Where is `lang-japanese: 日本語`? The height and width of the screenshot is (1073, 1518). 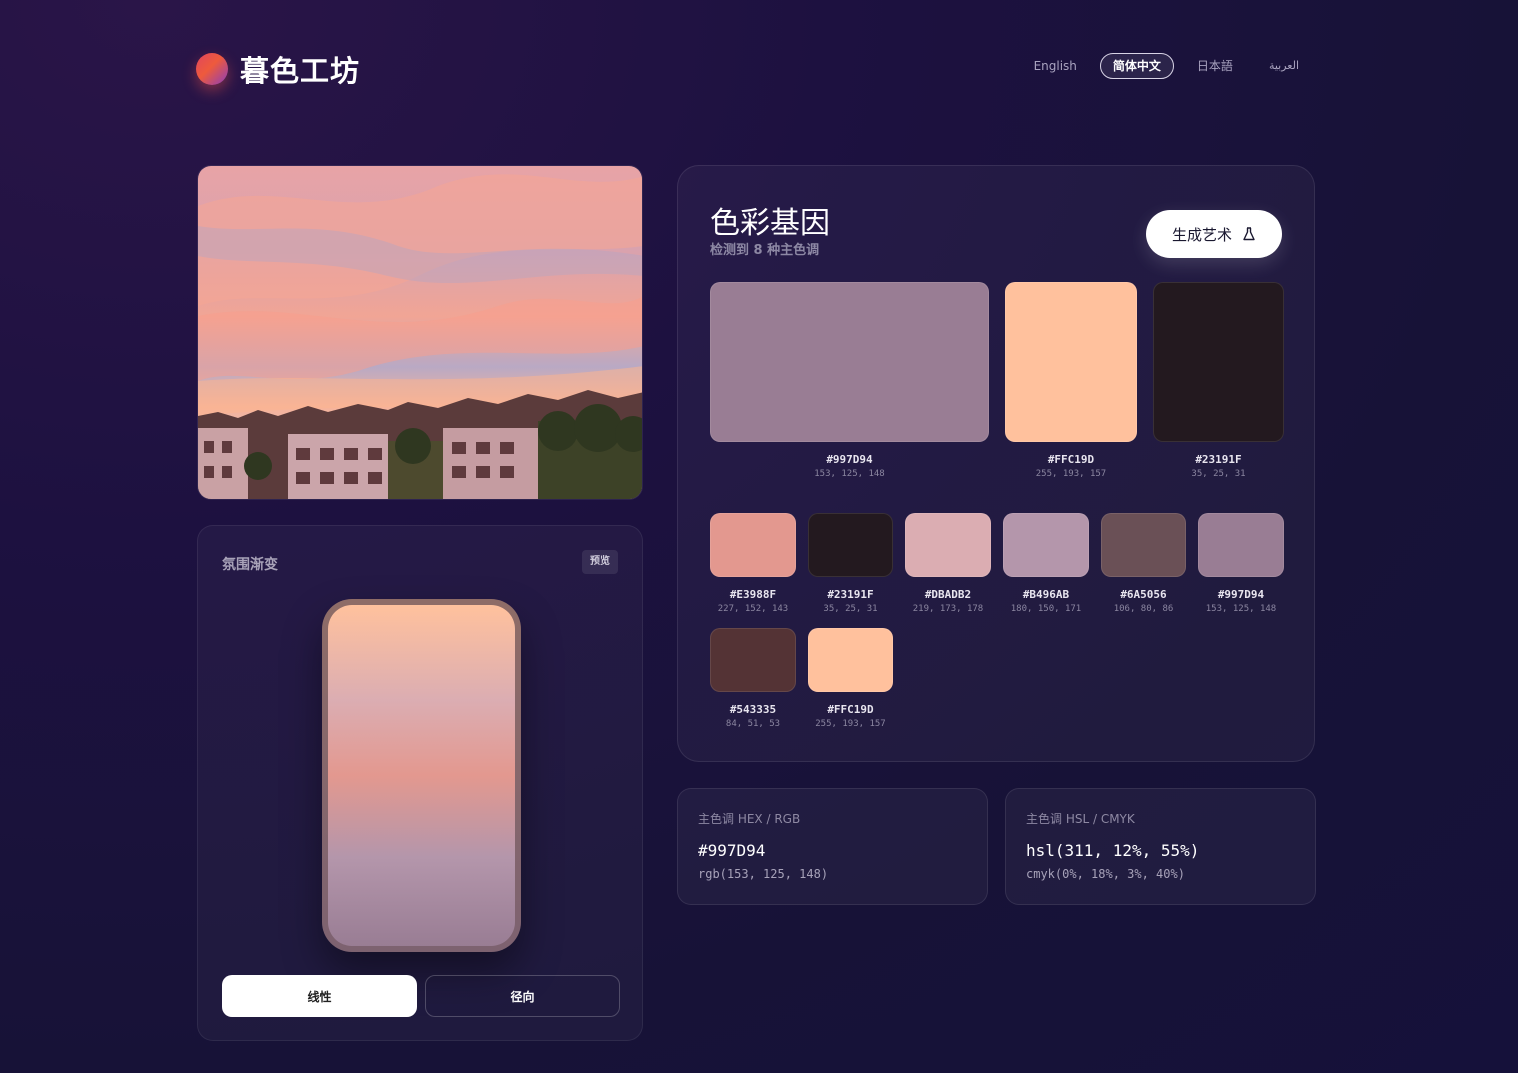
lang-japanese: 日本語 is located at coordinates (1215, 66).